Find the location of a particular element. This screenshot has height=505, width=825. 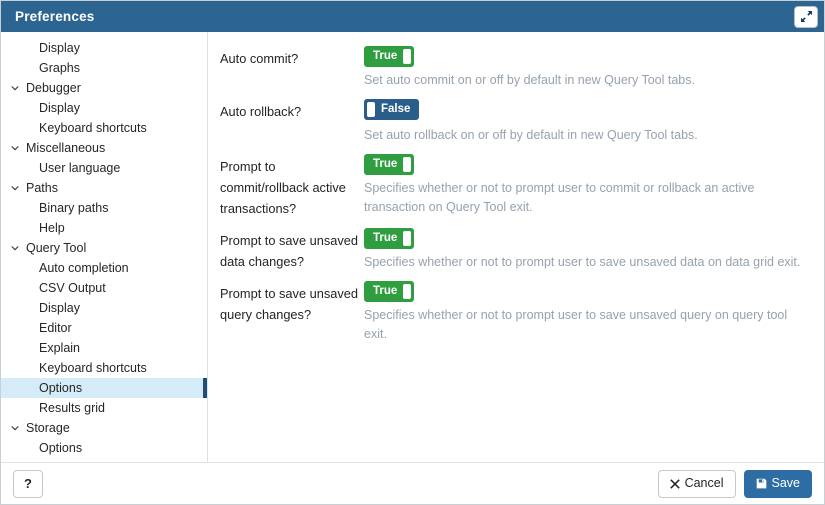

help-button: ? is located at coordinates (28, 483).